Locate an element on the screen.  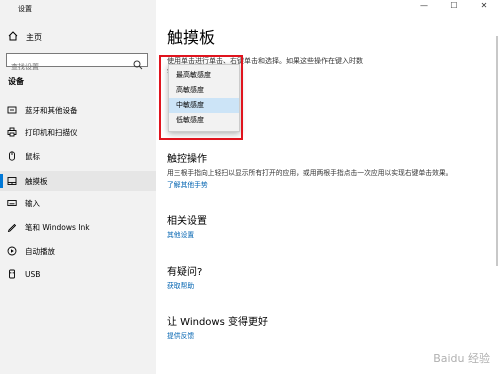
sidebar-item-label: 鼠标 is located at coordinates (32, 156).